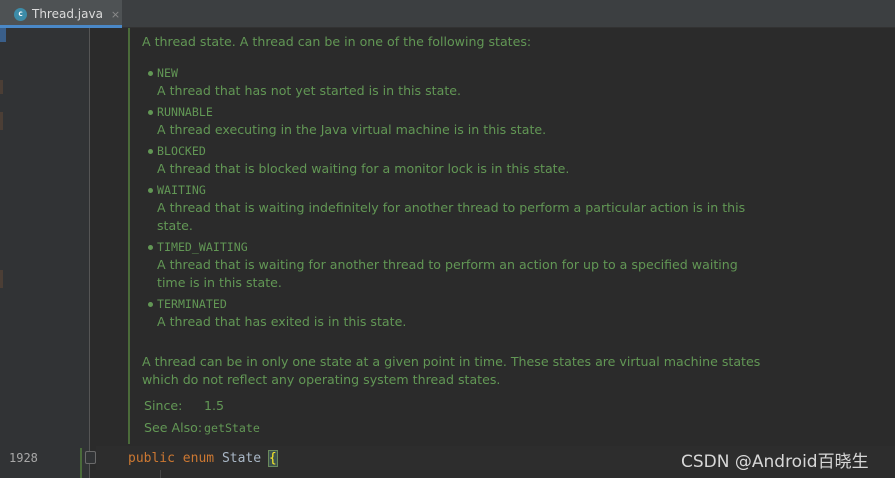  Describe the element at coordinates (277, 457) in the screenshot. I see `text-caret` at that location.